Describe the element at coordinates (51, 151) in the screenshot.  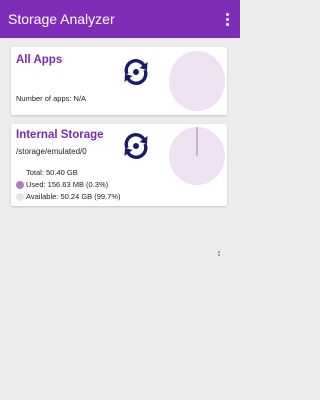
I see `storage-path: /storage/emulated/0` at that location.